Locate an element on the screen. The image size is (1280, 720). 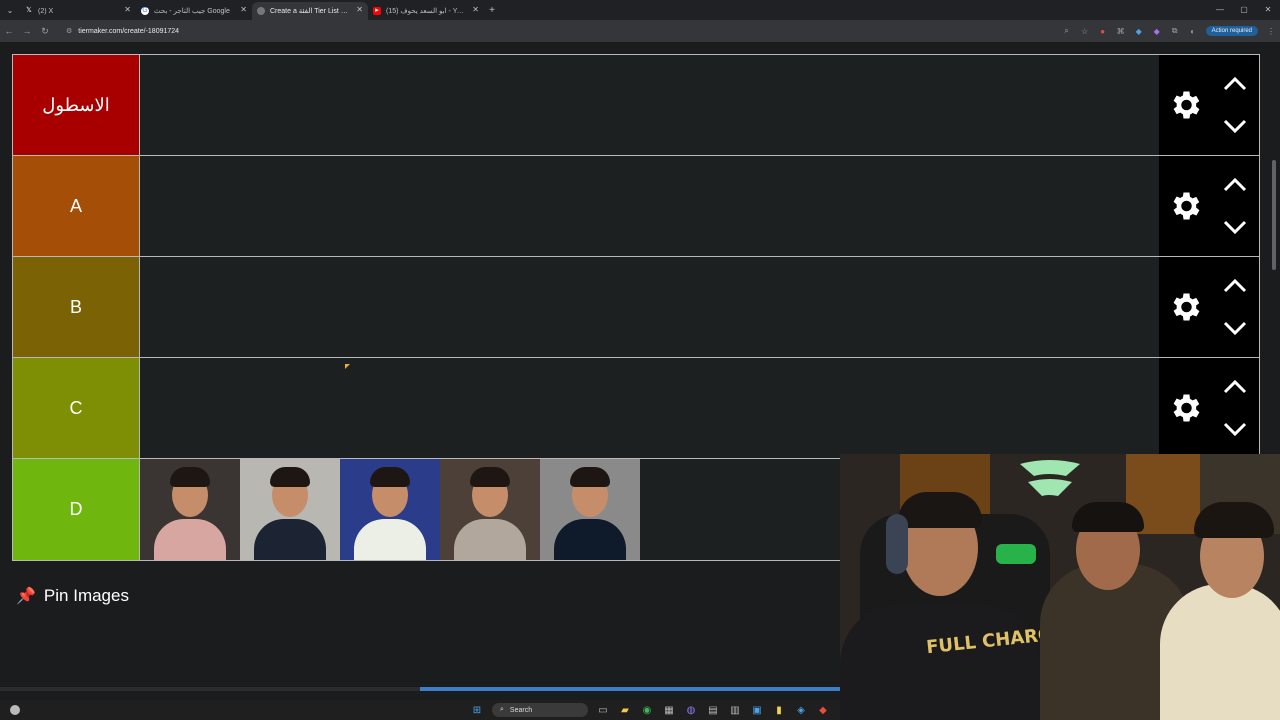
vertical-scrollbar is located at coordinates (1275, 242).